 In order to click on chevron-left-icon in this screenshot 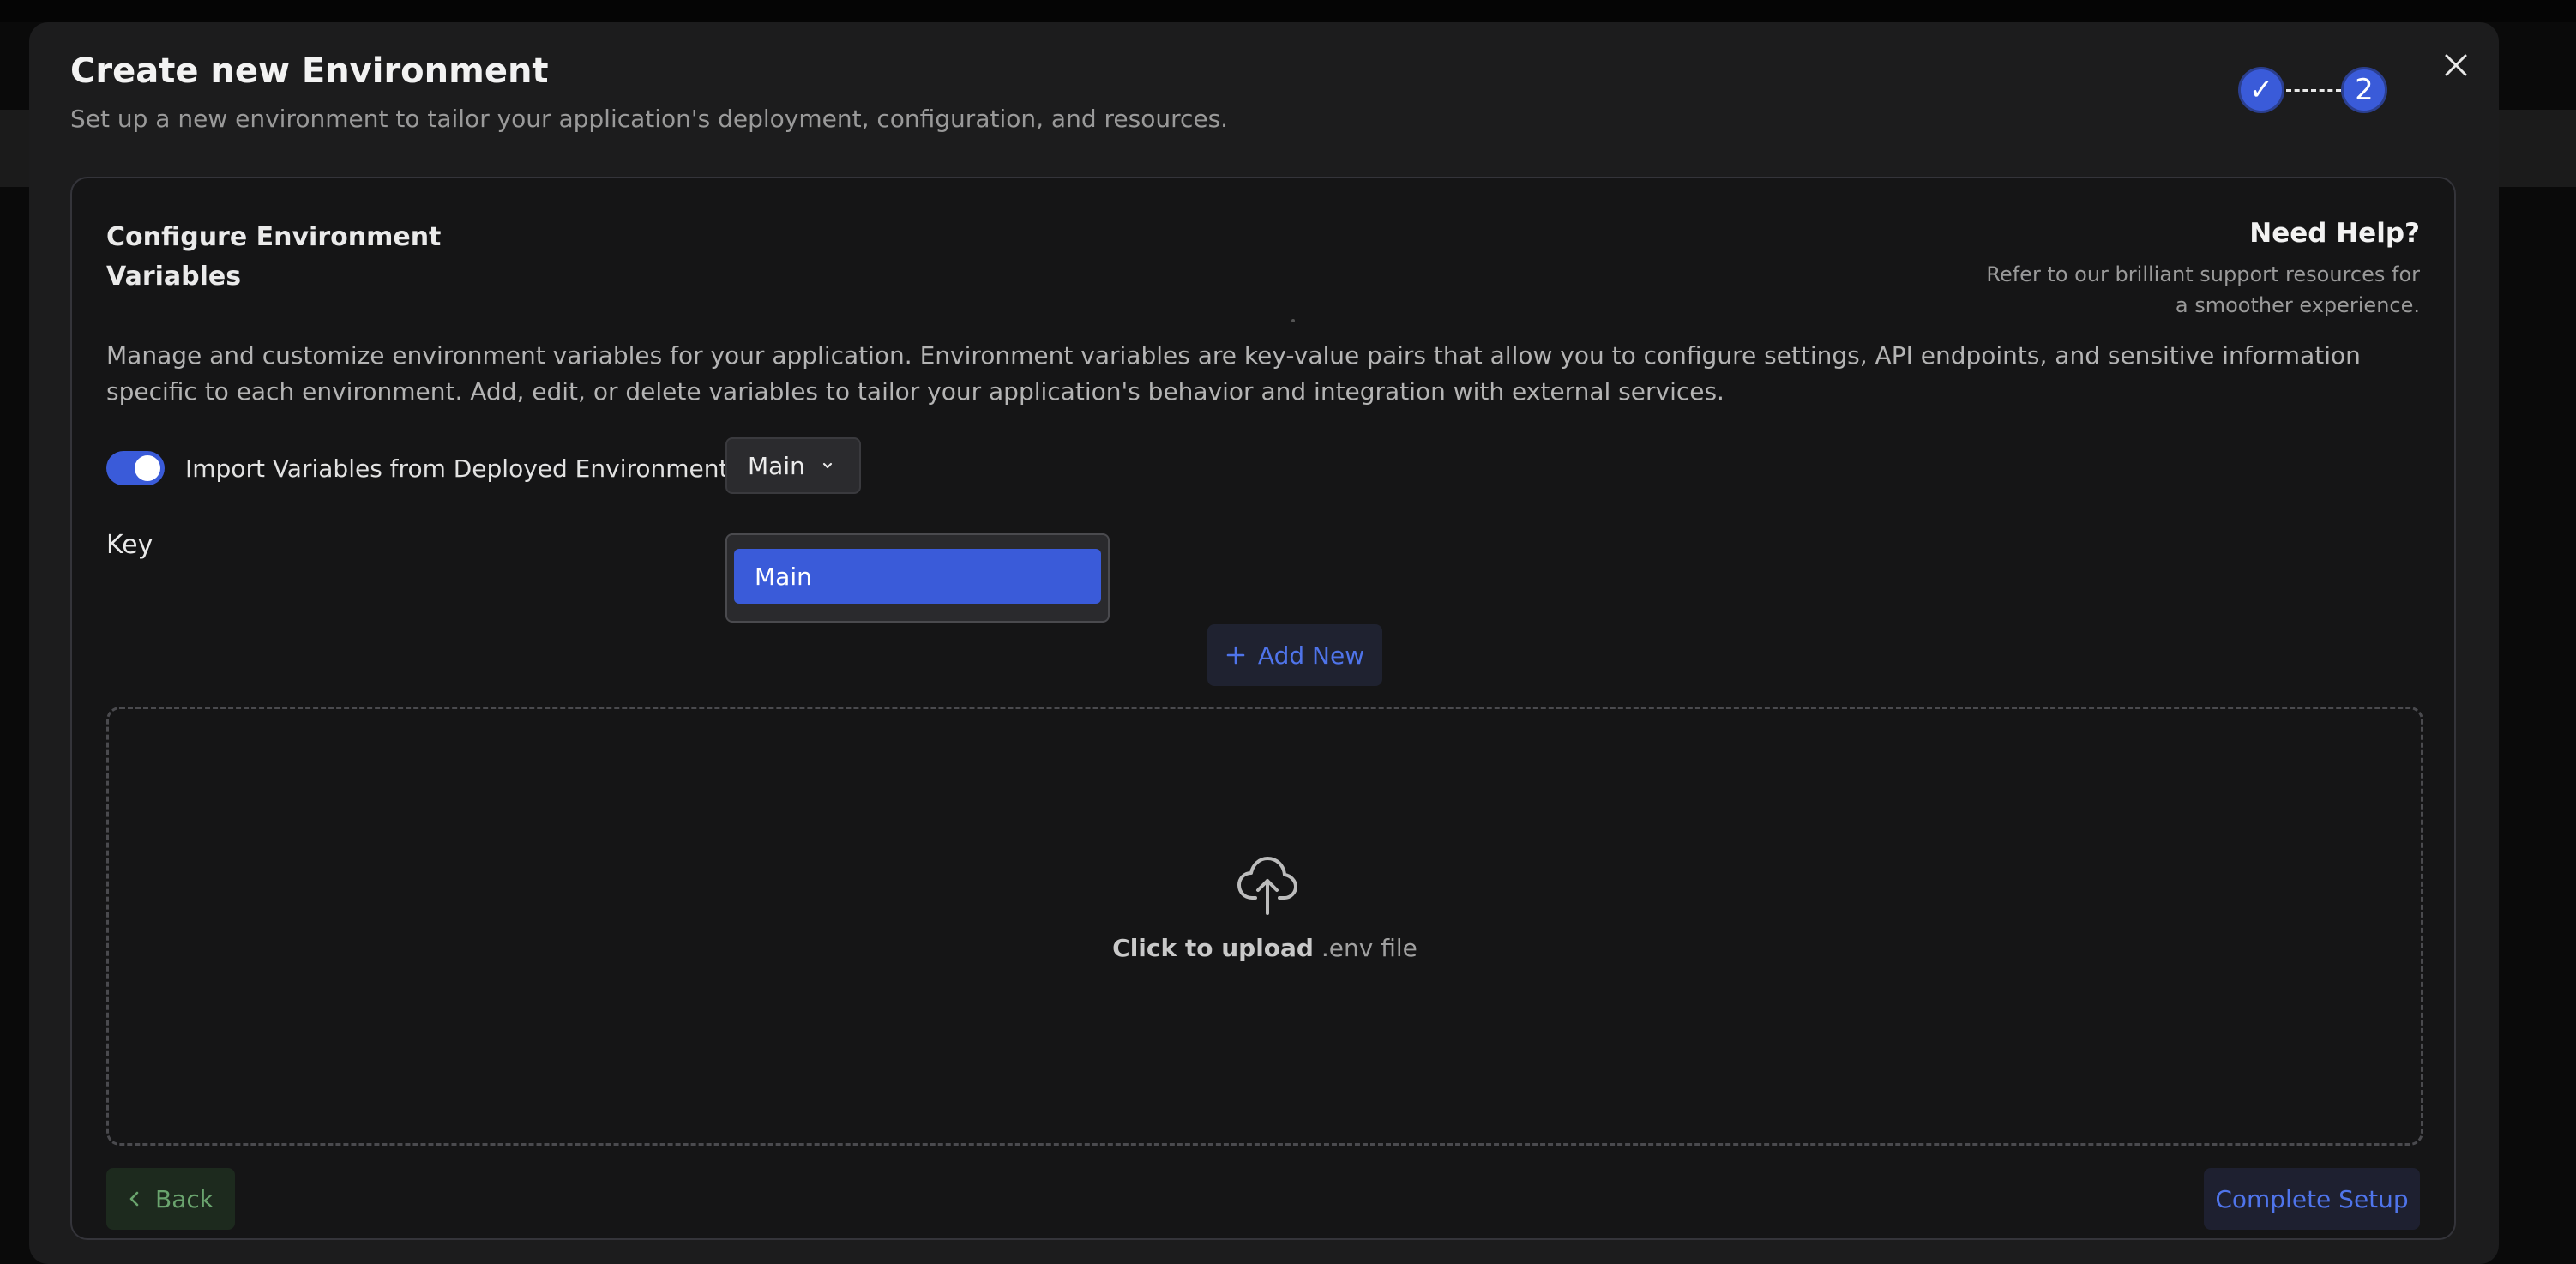, I will do `click(134, 1199)`.